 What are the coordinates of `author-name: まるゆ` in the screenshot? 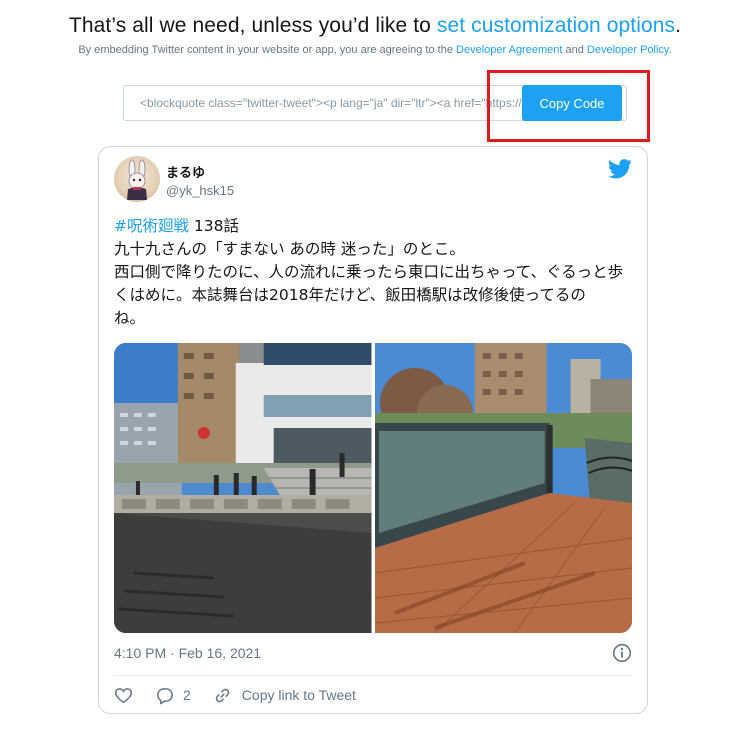 It's located at (185, 171).